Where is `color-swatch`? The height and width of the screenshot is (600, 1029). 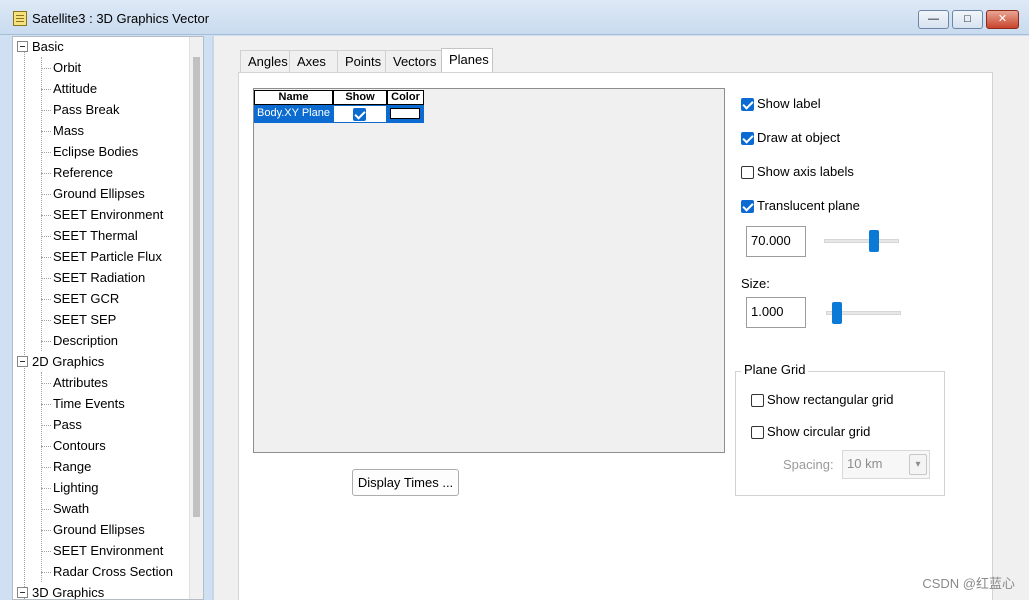
color-swatch is located at coordinates (405, 113).